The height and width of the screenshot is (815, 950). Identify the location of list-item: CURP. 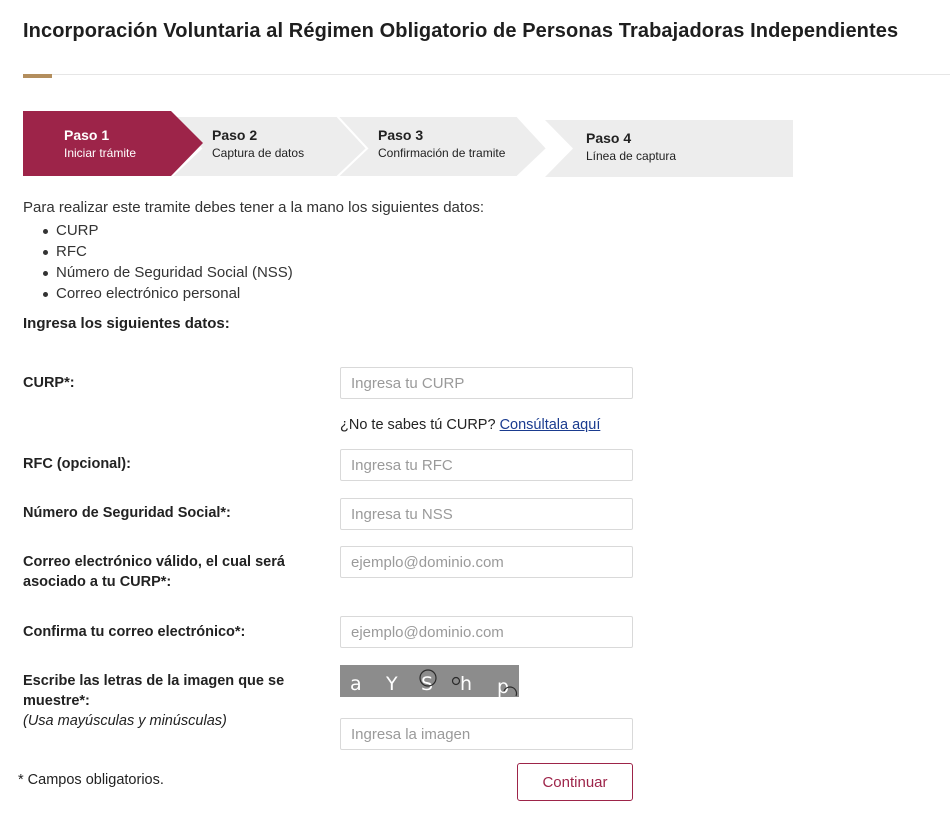
(168, 230).